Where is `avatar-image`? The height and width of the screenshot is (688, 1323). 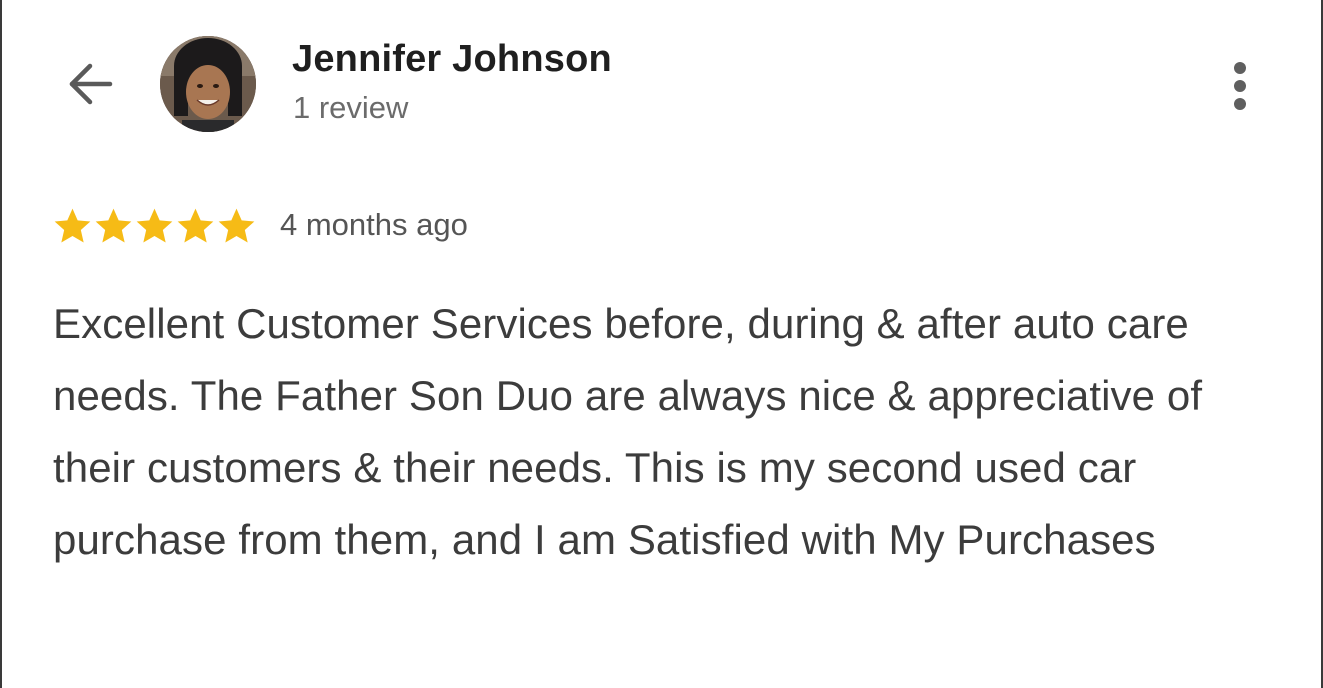 avatar-image is located at coordinates (208, 84).